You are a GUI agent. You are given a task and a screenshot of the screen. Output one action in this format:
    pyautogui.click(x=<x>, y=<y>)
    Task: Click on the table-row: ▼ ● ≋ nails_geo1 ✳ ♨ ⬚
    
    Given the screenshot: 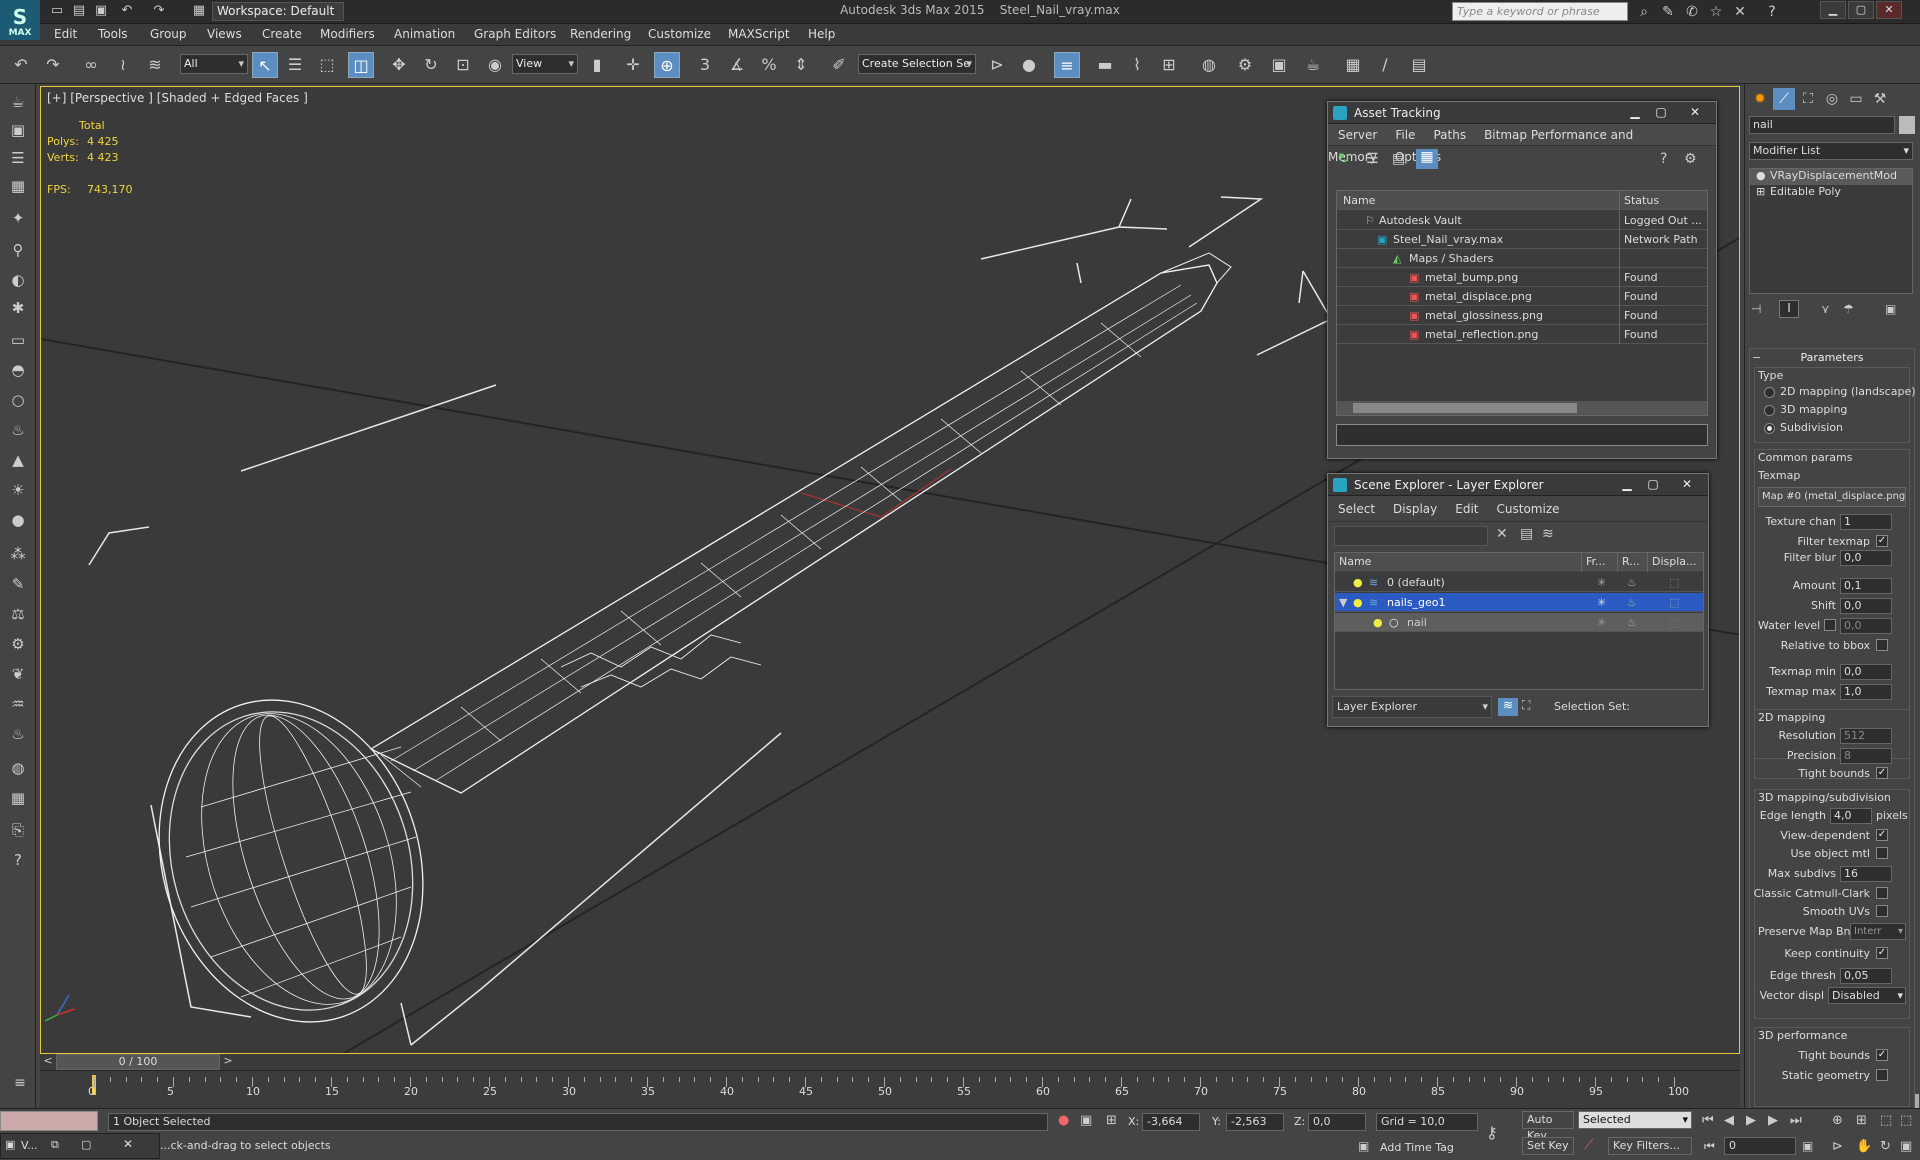 What is the action you would take?
    pyautogui.click(x=1519, y=602)
    